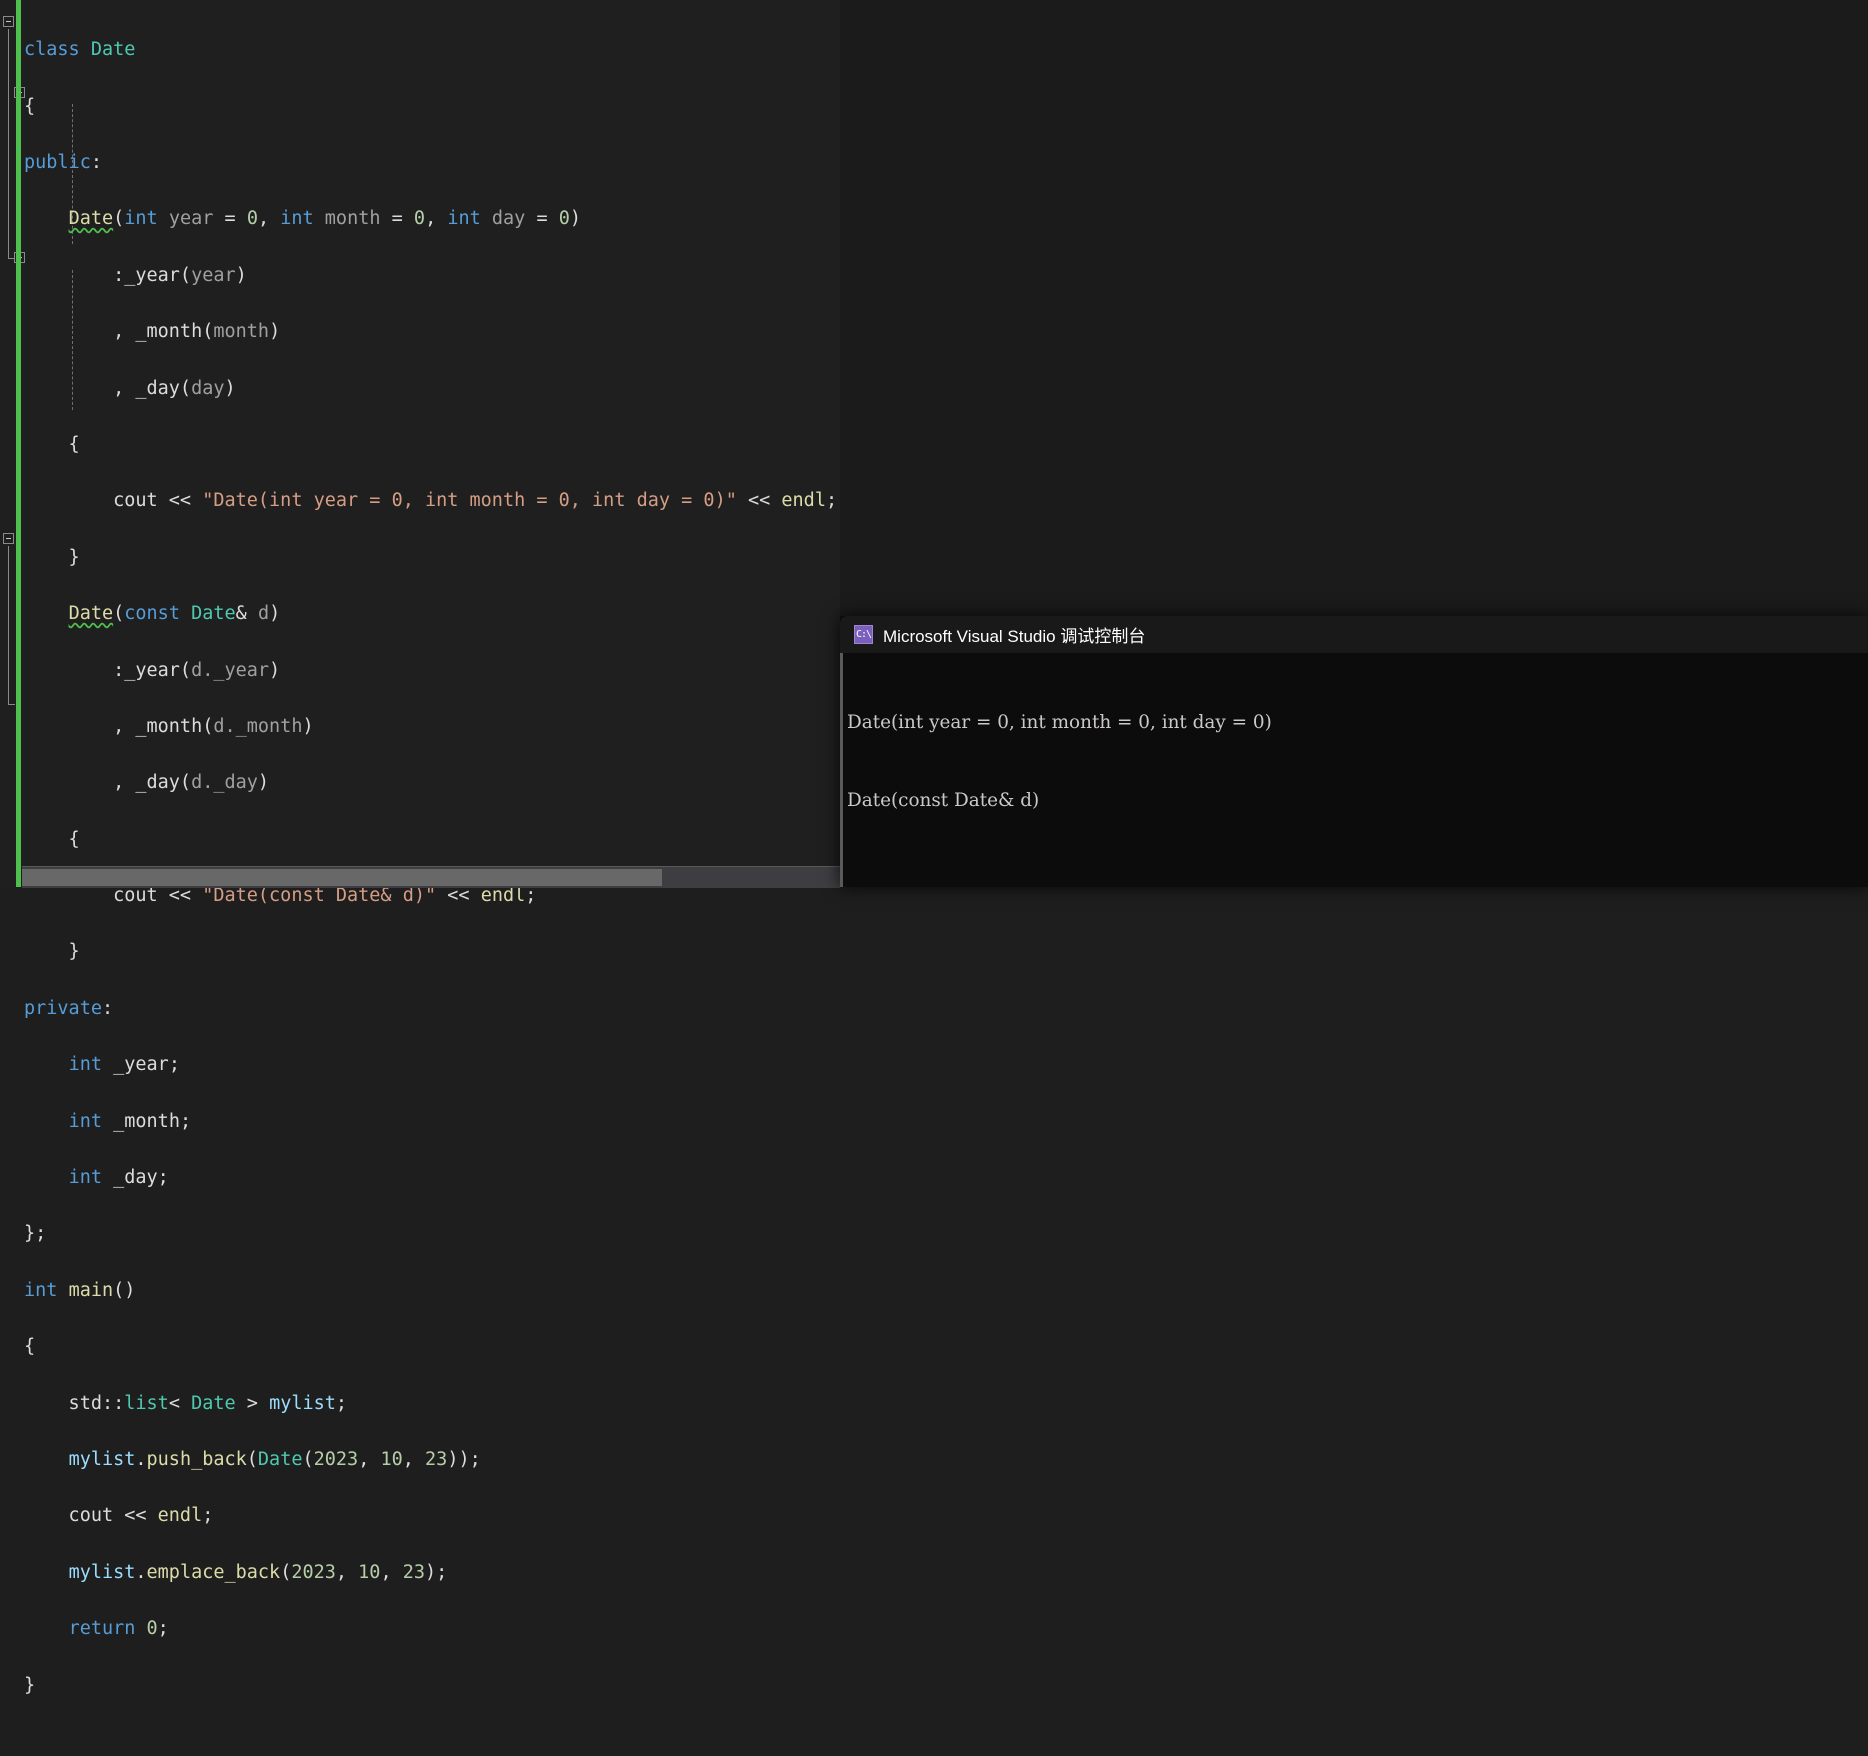 Image resolution: width=1868 pixels, height=1756 pixels. I want to click on code-line-11: Date(const Date& d), so click(174, 614).